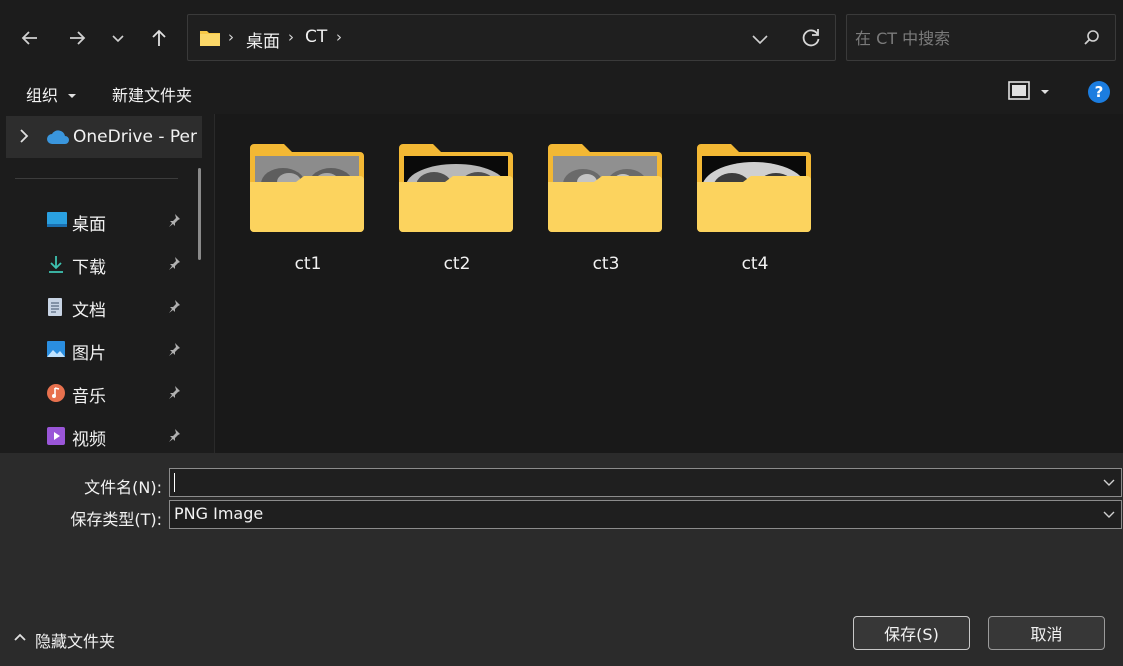 The width and height of the screenshot is (1123, 666). I want to click on new-folder-button: 新建文件夹, so click(152, 94).